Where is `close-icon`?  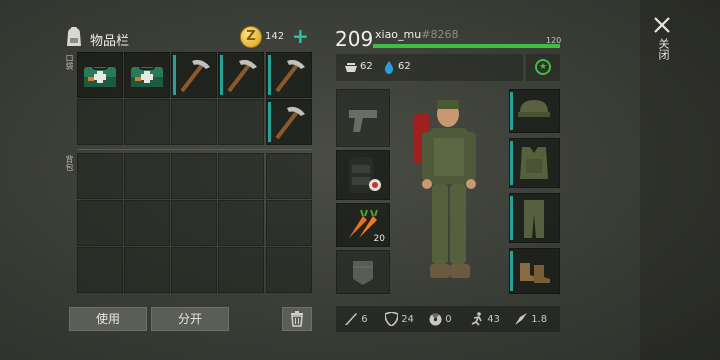 close-icon is located at coordinates (662, 25).